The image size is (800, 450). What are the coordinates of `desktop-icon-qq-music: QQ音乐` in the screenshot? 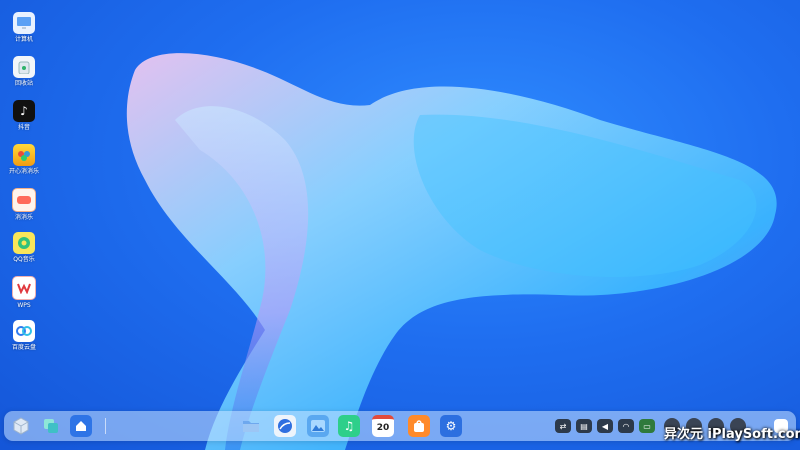 It's located at (24, 252).